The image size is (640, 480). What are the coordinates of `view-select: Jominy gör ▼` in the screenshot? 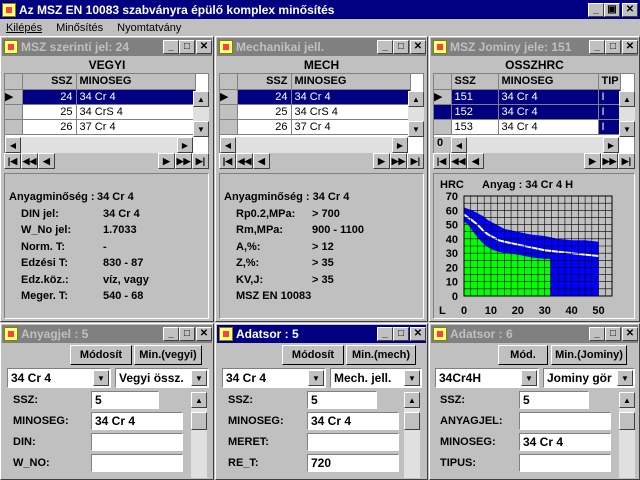 It's located at (589, 378).